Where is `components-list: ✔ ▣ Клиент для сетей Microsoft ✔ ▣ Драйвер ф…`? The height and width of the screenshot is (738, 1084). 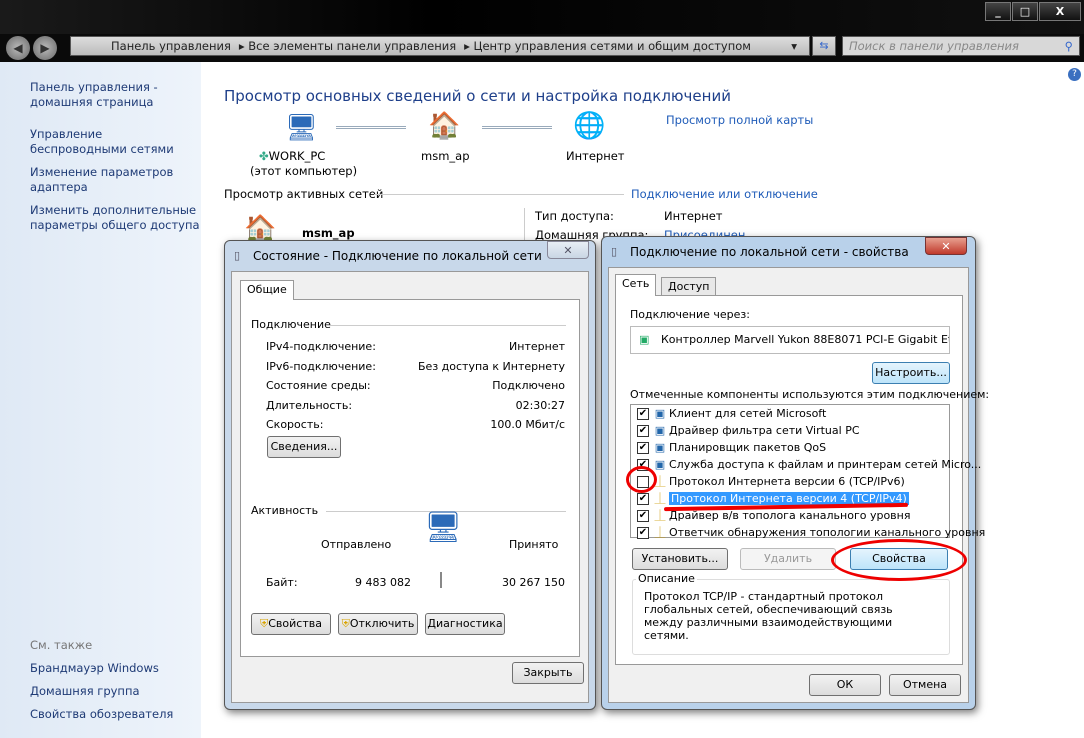 components-list: ✔ ▣ Клиент для сетей Microsoft ✔ ▣ Драйвер ф… is located at coordinates (807, 471).